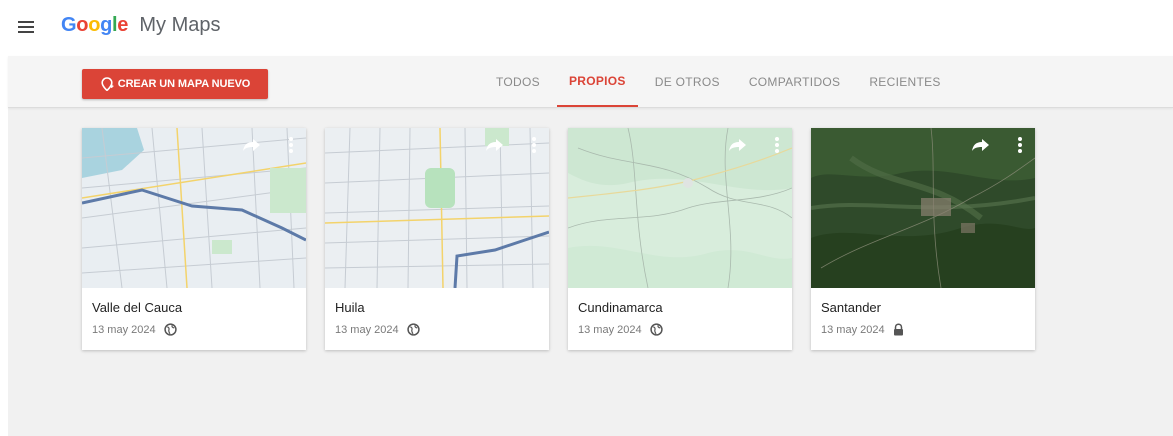 The height and width of the screenshot is (436, 1173). Describe the element at coordinates (687, 81) in the screenshot. I see `tab-de-otros: DE OTROS` at that location.